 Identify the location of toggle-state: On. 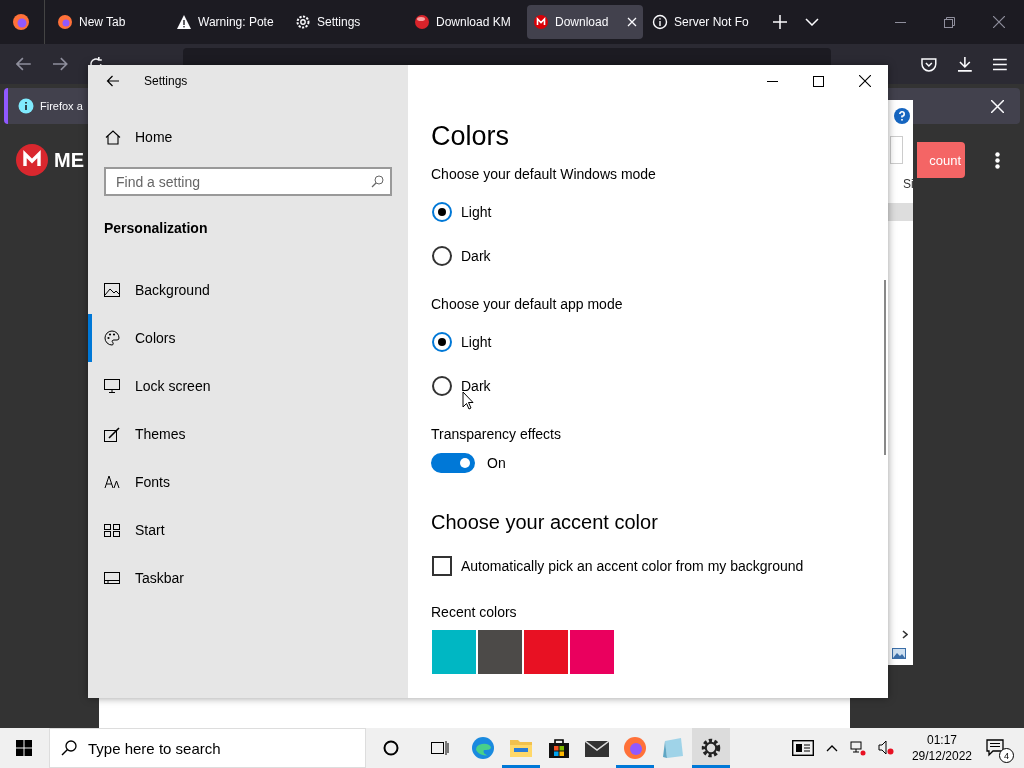
(496, 463).